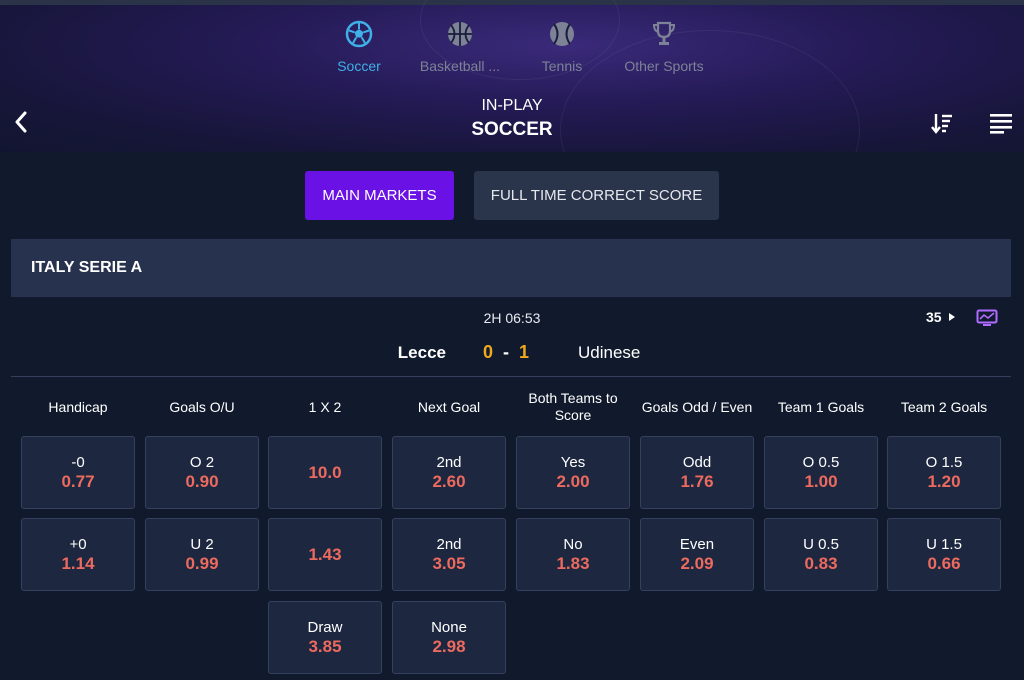 The width and height of the screenshot is (1024, 680). What do you see at coordinates (562, 34) in the screenshot?
I see `tennis-ball-icon` at bounding box center [562, 34].